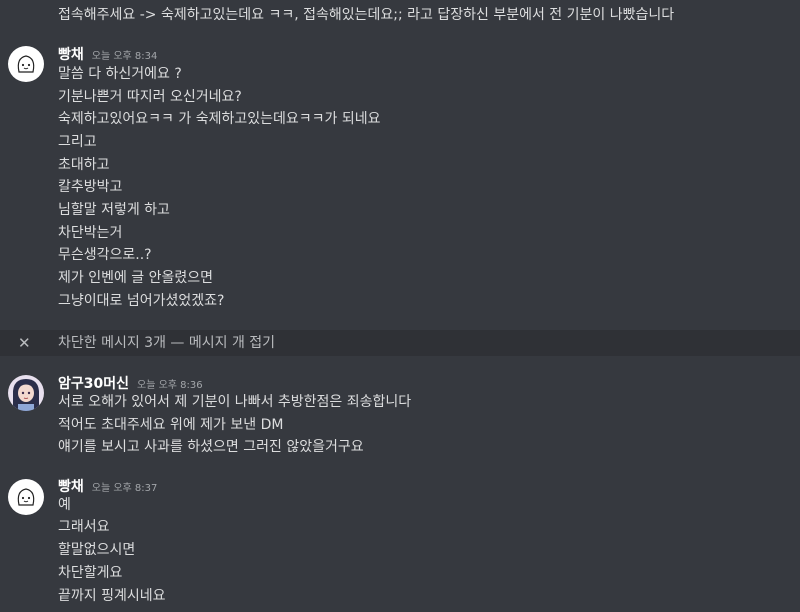 The image size is (800, 612). I want to click on message-header: 빵채 오늘 오후 8:34, so click(107, 54).